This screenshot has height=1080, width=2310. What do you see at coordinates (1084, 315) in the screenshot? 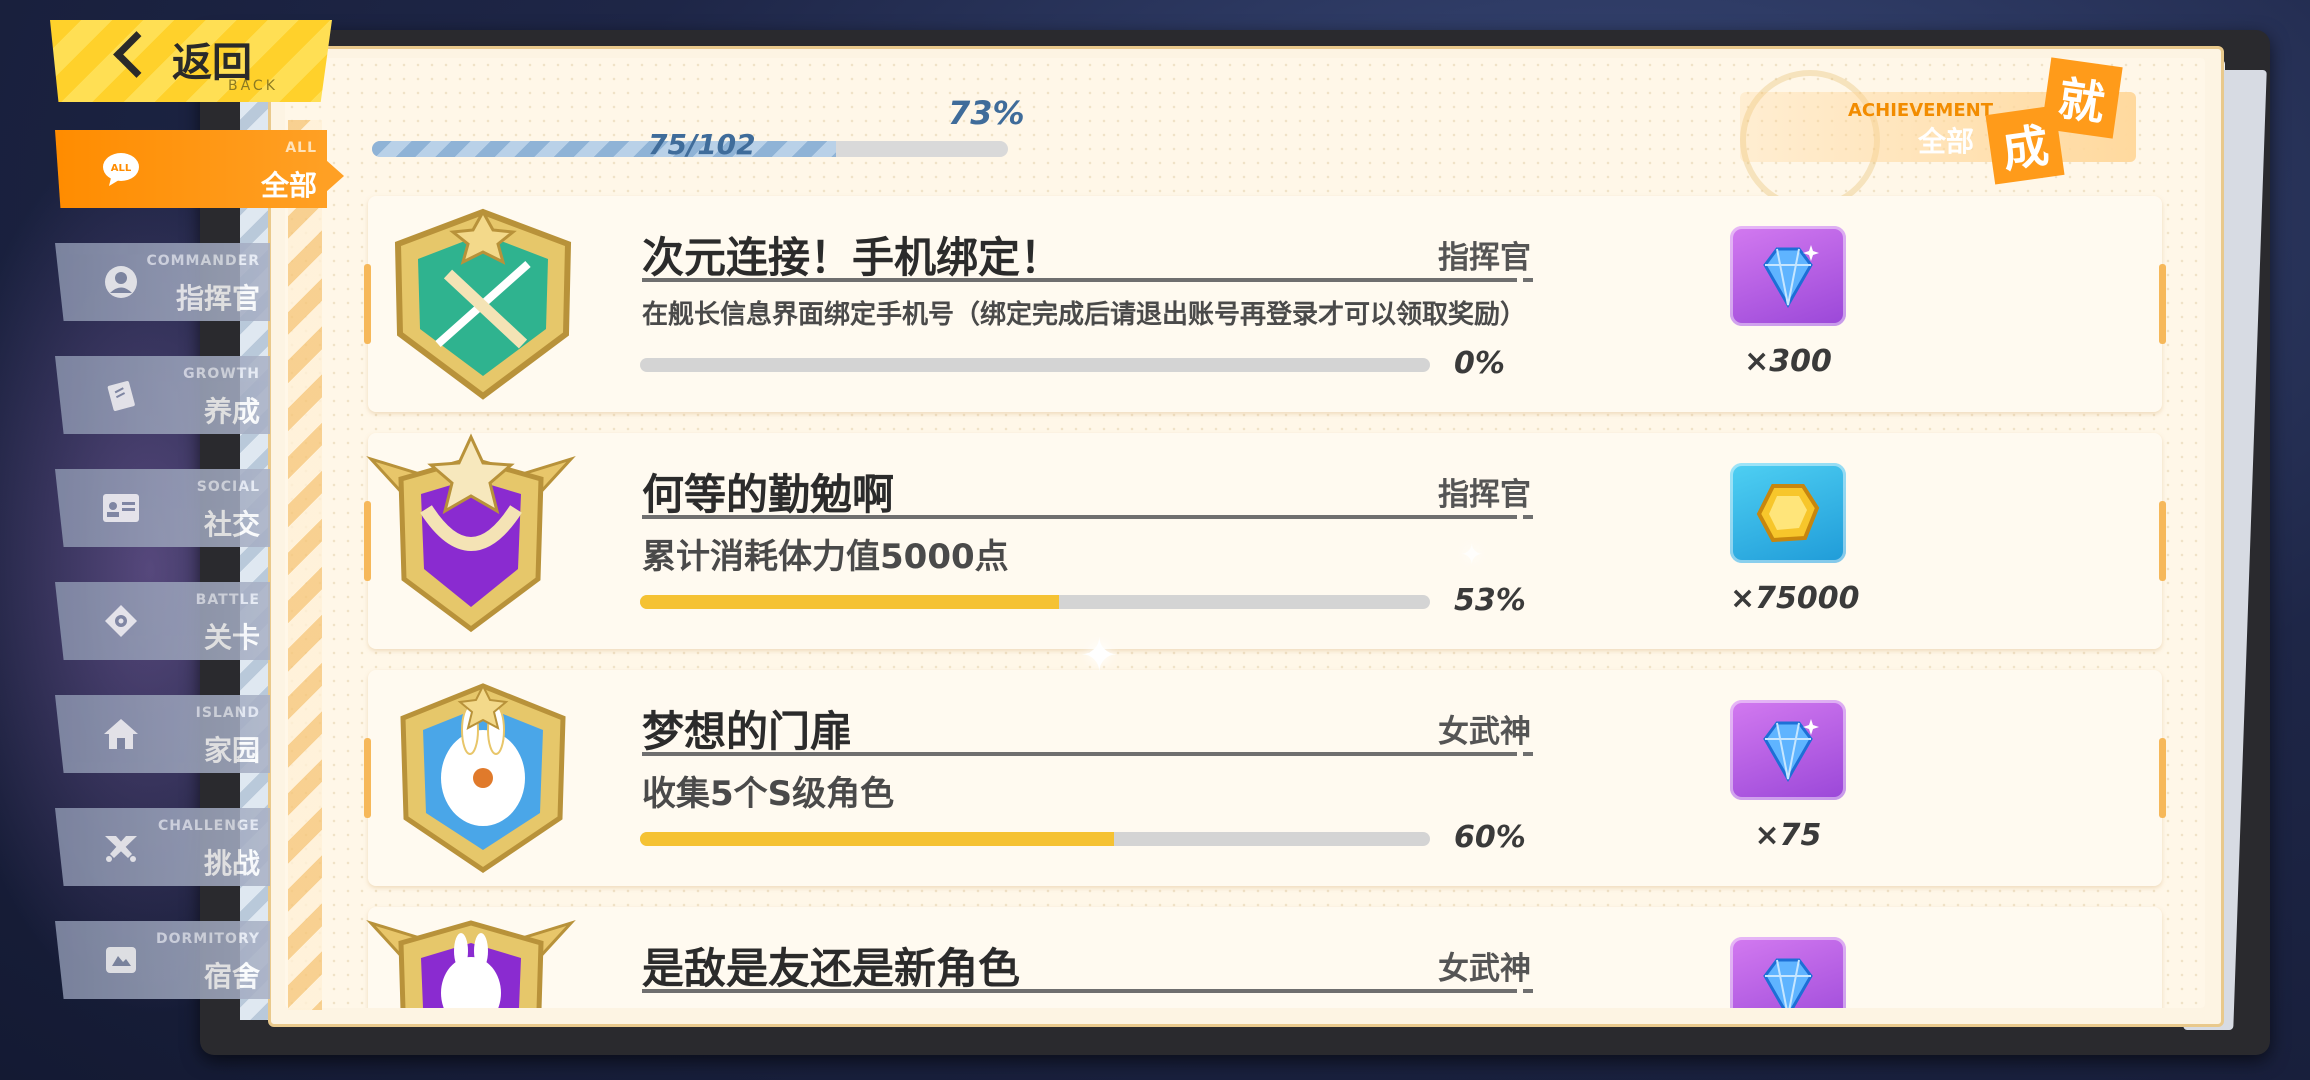
I see `achievement-description: 在舰长信息界面绑定手机号（绑定完成后请退出账号再登录才可以领取奖励）` at bounding box center [1084, 315].